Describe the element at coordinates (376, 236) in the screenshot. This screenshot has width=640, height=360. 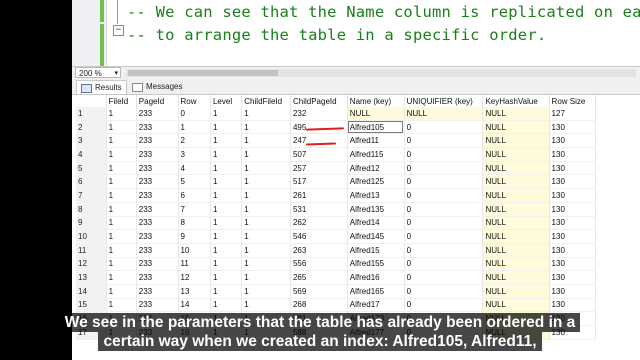
I see `table-cell: Alfred145` at that location.